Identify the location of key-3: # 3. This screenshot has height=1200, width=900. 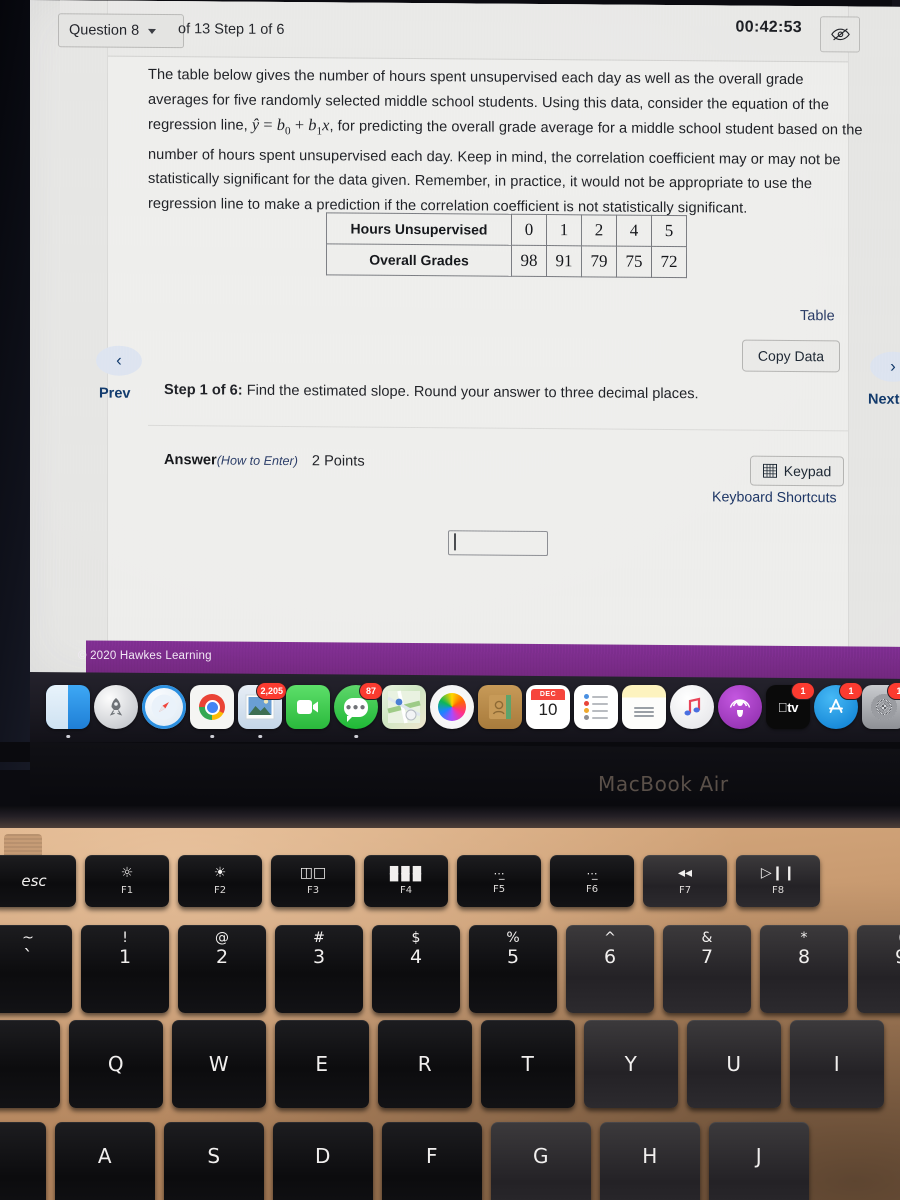
(319, 969).